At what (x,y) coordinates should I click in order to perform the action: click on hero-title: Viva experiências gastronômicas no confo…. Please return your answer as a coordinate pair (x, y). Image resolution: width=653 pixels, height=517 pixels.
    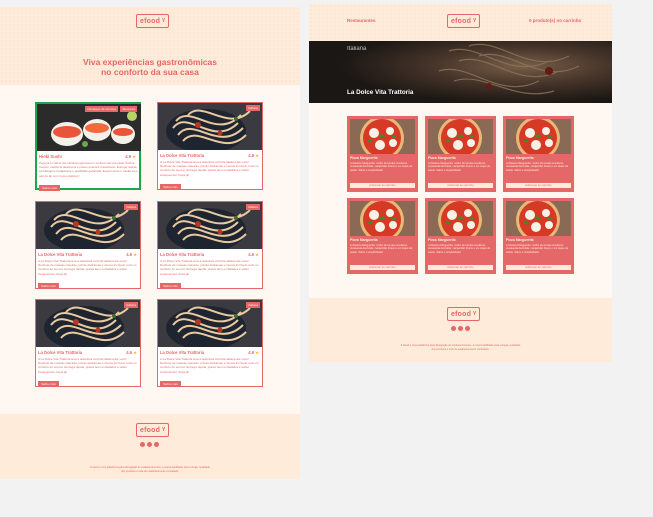
    Looking at the image, I should click on (150, 67).